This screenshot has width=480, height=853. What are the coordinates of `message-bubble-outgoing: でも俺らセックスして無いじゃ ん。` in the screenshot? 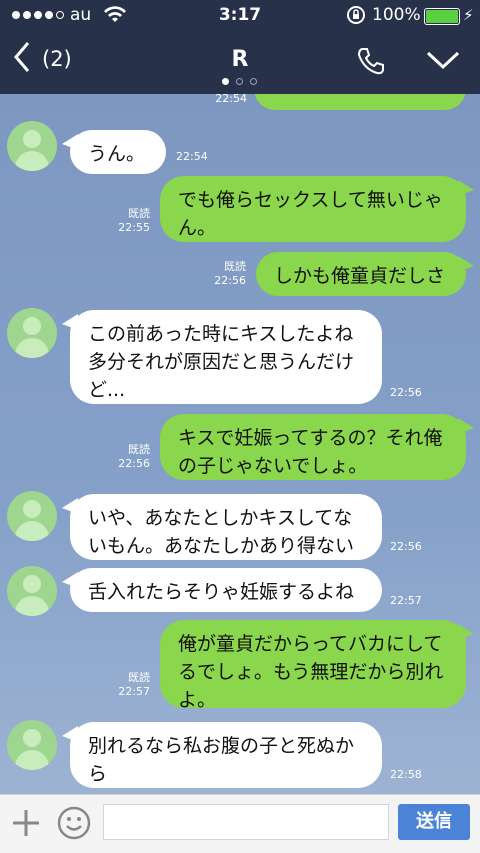 It's located at (317, 209).